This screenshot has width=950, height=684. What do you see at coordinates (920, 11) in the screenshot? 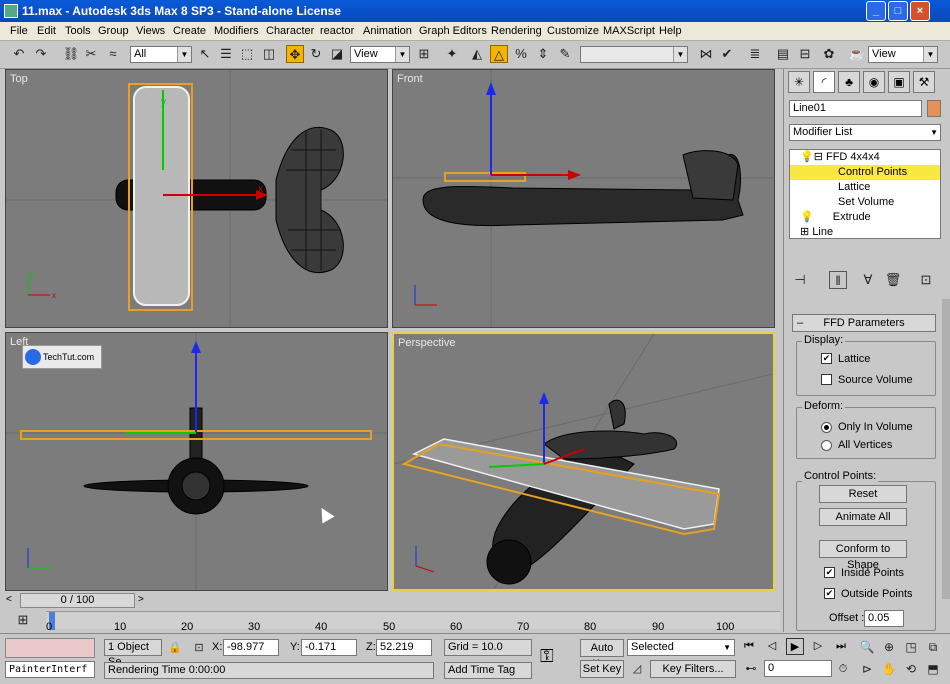
I see `close-button: ×` at bounding box center [920, 11].